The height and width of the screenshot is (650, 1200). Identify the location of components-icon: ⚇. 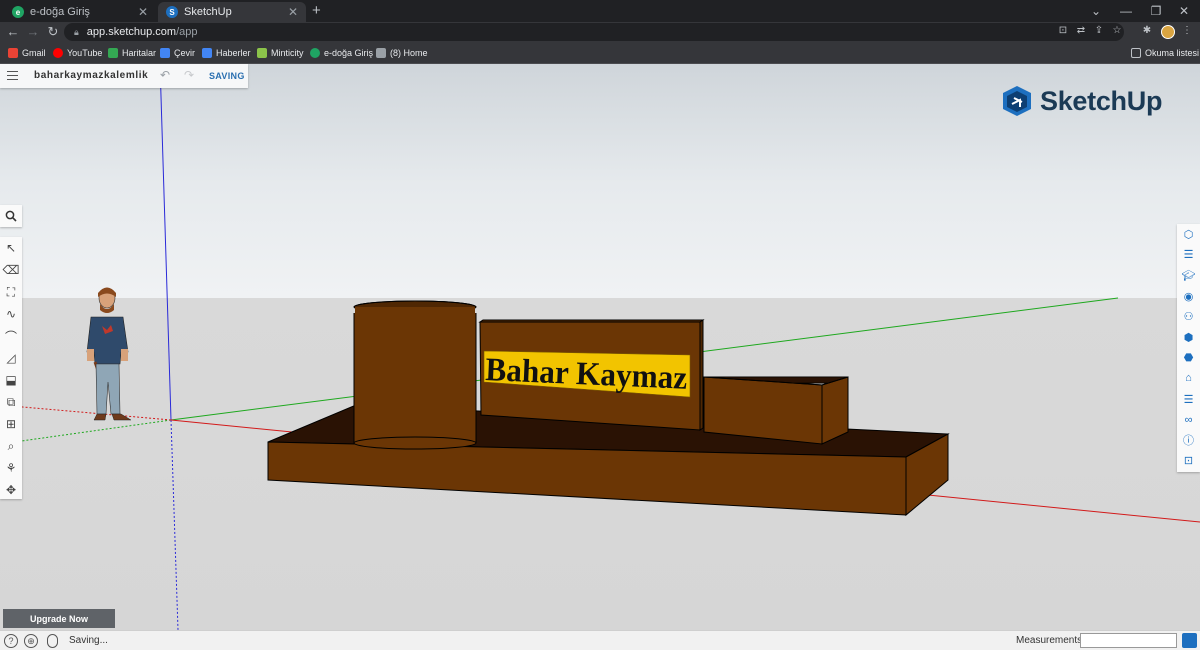
(1188, 316).